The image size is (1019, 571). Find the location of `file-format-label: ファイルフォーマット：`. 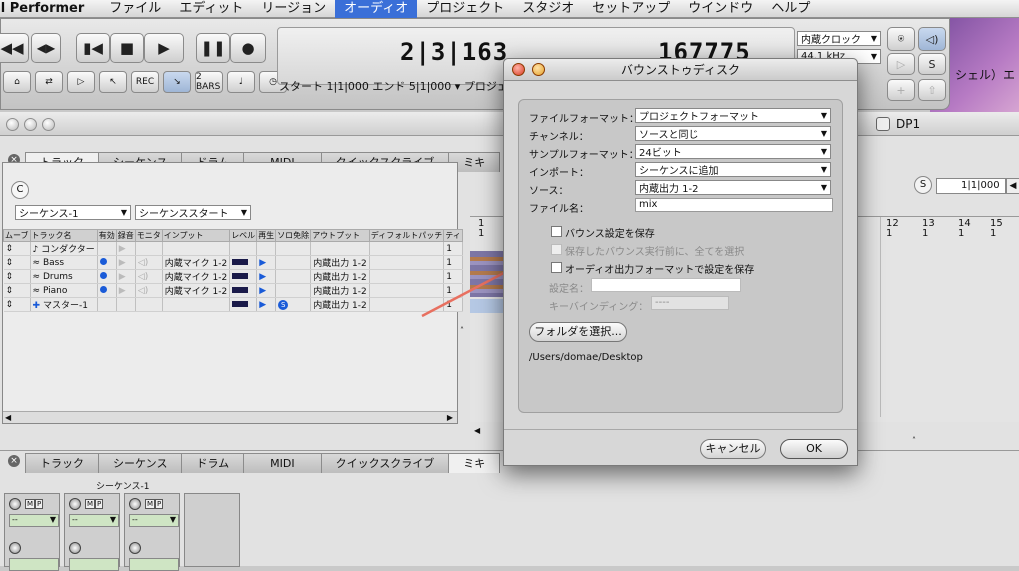

file-format-label: ファイルフォーマット： is located at coordinates (584, 119).